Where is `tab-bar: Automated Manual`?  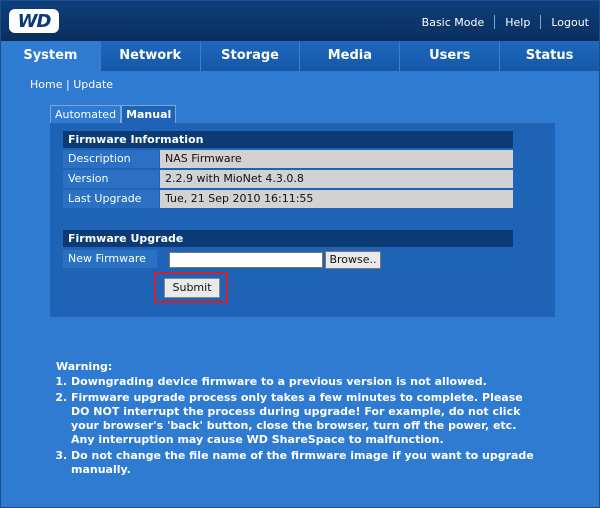
tab-bar: Automated Manual is located at coordinates (113, 114).